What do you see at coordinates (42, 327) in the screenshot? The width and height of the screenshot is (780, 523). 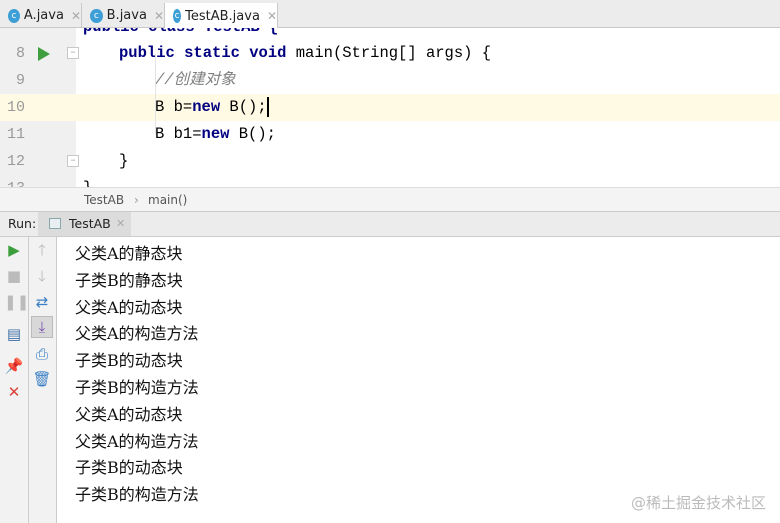 I see `scroll-to-end-icon: ⤓` at bounding box center [42, 327].